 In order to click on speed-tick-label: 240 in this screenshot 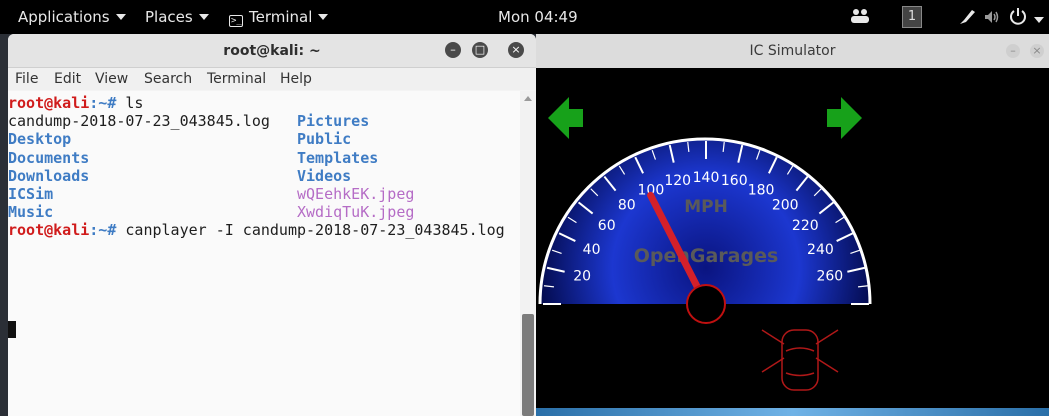, I will do `click(820, 250)`.